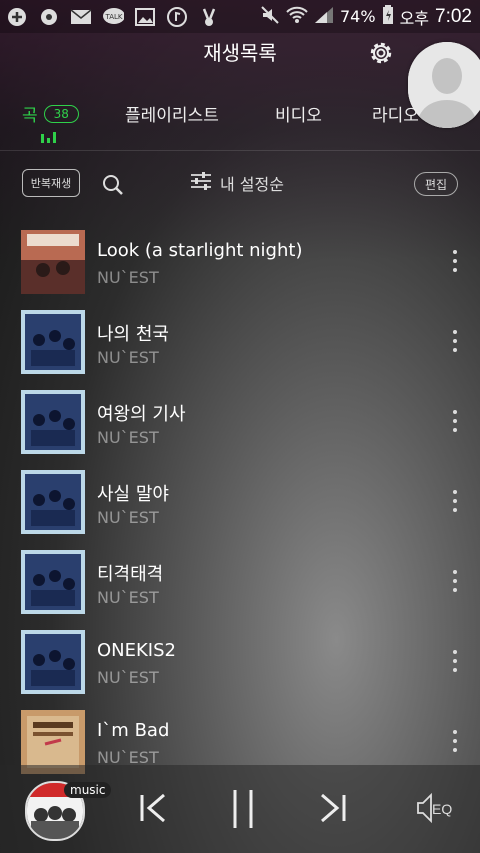 Image resolution: width=480 pixels, height=853 pixels. What do you see at coordinates (358, 16) in the screenshot?
I see `battery-text: 74%` at bounding box center [358, 16].